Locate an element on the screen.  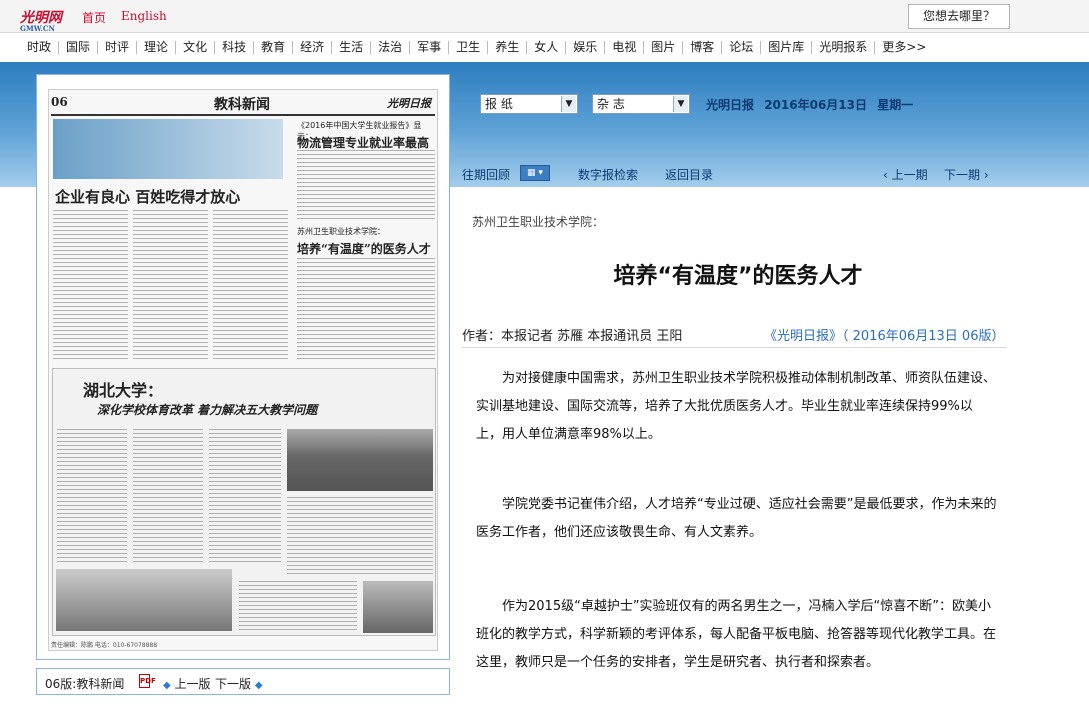
next-issue-label: 下一期 is located at coordinates (962, 175).